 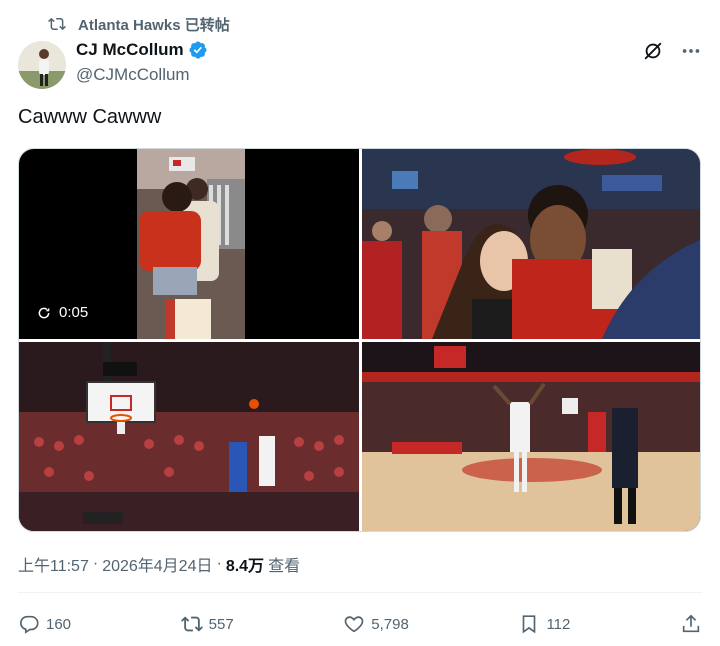 I want to click on bookmark-icon, so click(x=529, y=624).